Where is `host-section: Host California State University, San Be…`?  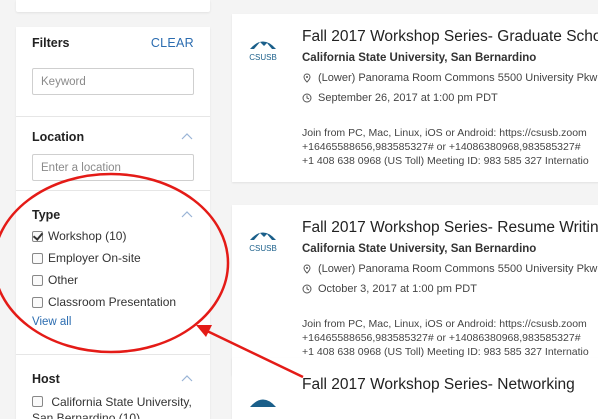 host-section: Host California State University, San Be… is located at coordinates (113, 387).